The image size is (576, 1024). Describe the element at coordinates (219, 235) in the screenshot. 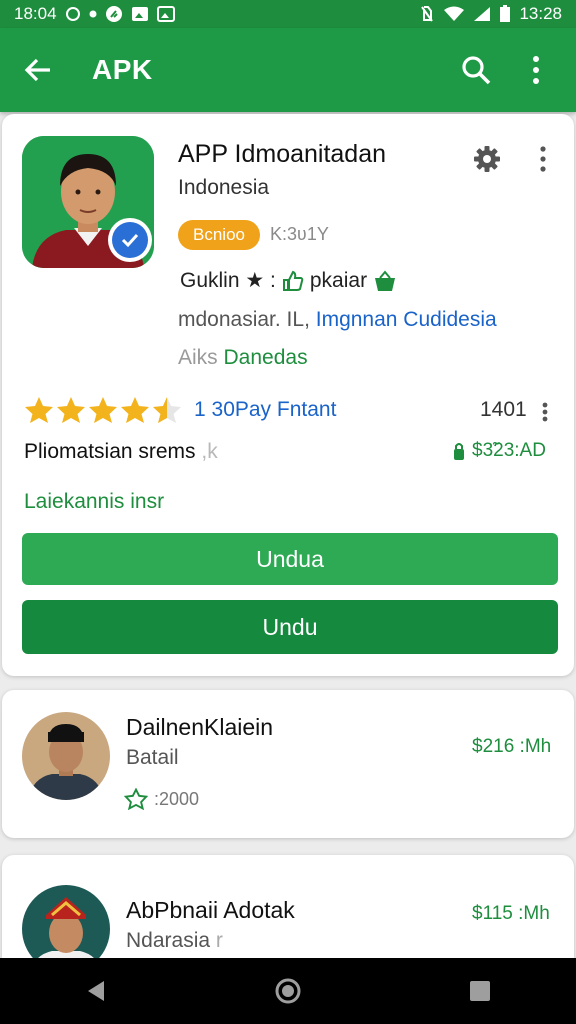

I see `status-badge: Bcnioo` at that location.